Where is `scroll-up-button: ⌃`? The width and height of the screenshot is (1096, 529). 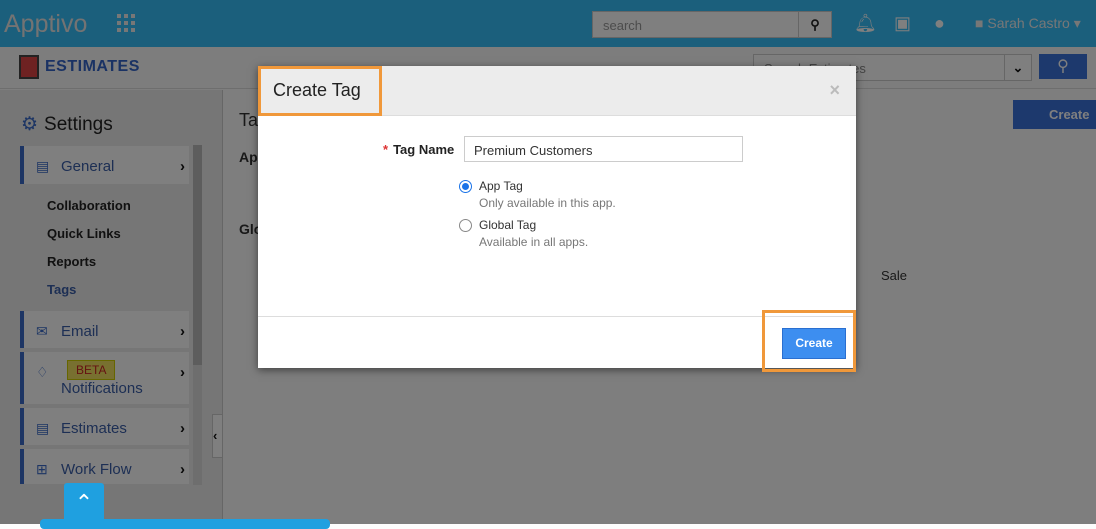 scroll-up-button: ⌃ is located at coordinates (84, 503).